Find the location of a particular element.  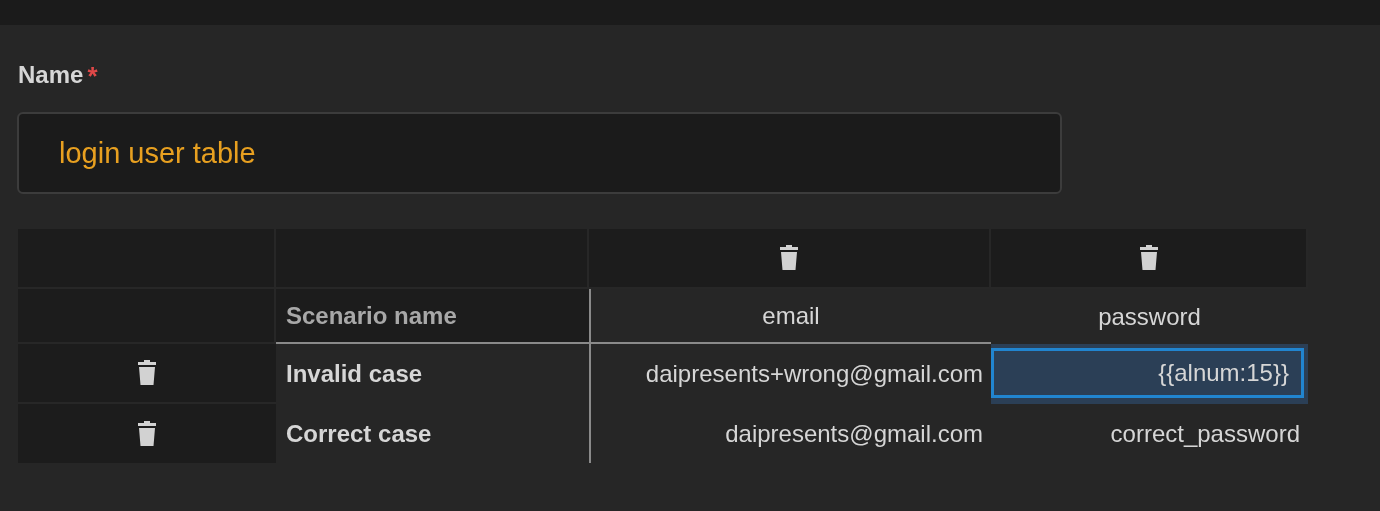

table-cell: correct_password is located at coordinates (1205, 433).